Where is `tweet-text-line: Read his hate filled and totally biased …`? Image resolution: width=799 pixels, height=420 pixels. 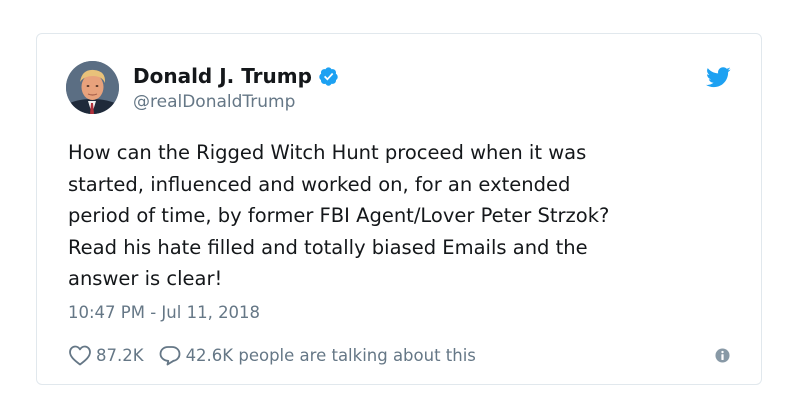 tweet-text-line: Read his hate filled and totally biased … is located at coordinates (328, 247).